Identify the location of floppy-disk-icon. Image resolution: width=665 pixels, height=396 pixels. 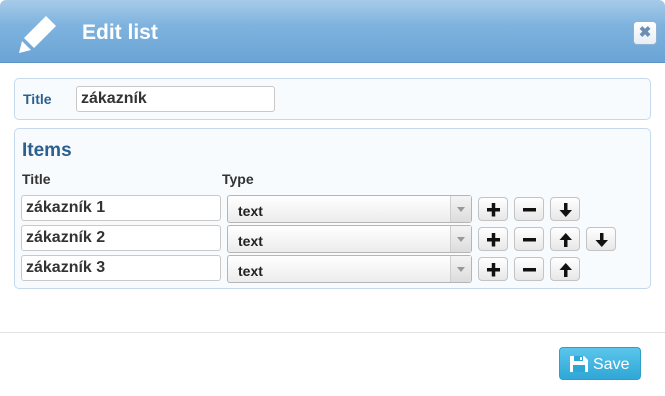
(579, 364).